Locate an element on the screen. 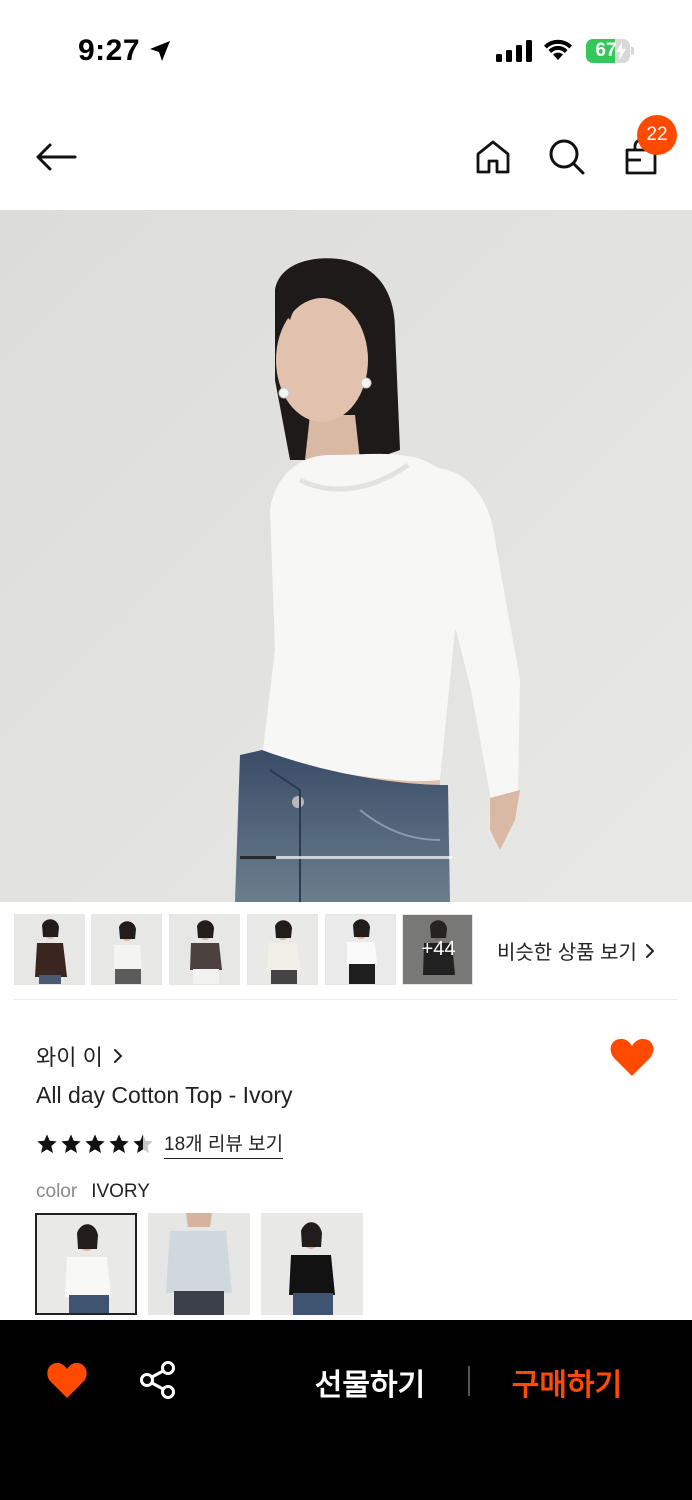 This screenshot has width=692, height=1500. button-separator is located at coordinates (469, 1381).